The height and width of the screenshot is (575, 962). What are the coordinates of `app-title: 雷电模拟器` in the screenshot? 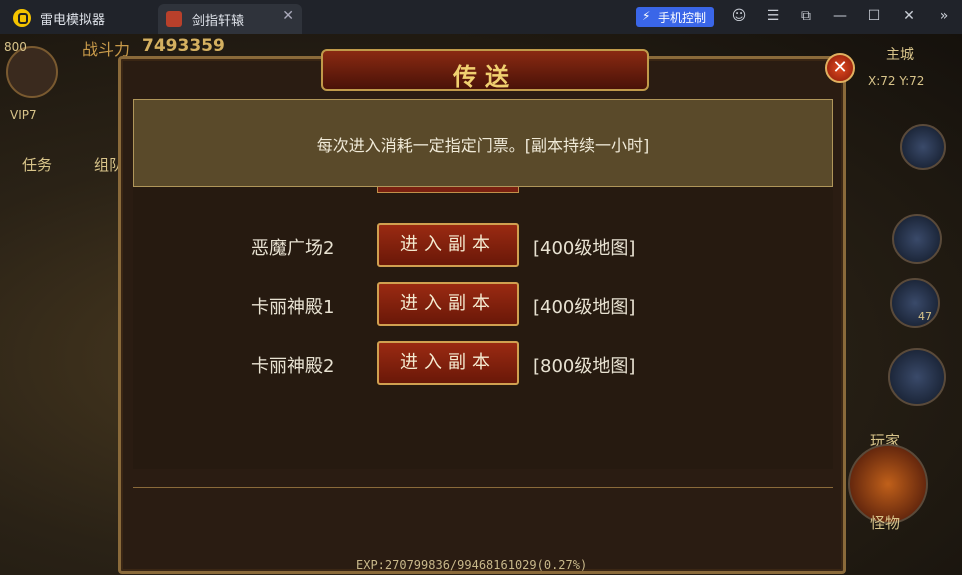 It's located at (73, 20).